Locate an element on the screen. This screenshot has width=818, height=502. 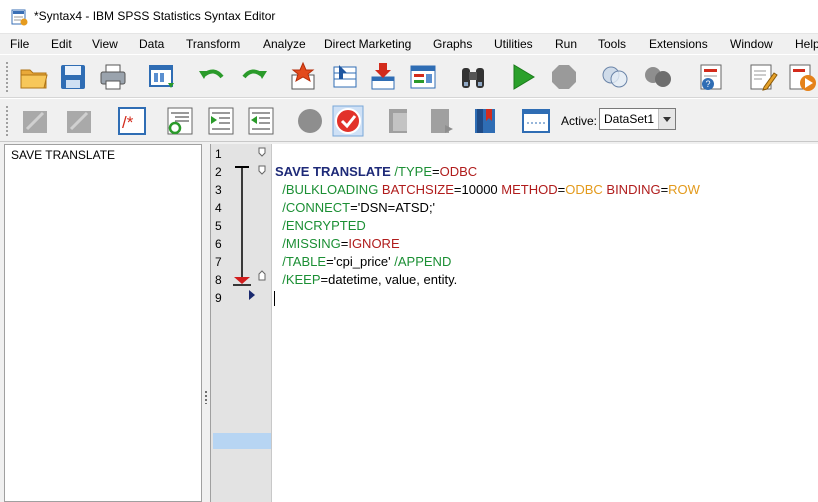
code-token: = is located at coordinates (436, 171).